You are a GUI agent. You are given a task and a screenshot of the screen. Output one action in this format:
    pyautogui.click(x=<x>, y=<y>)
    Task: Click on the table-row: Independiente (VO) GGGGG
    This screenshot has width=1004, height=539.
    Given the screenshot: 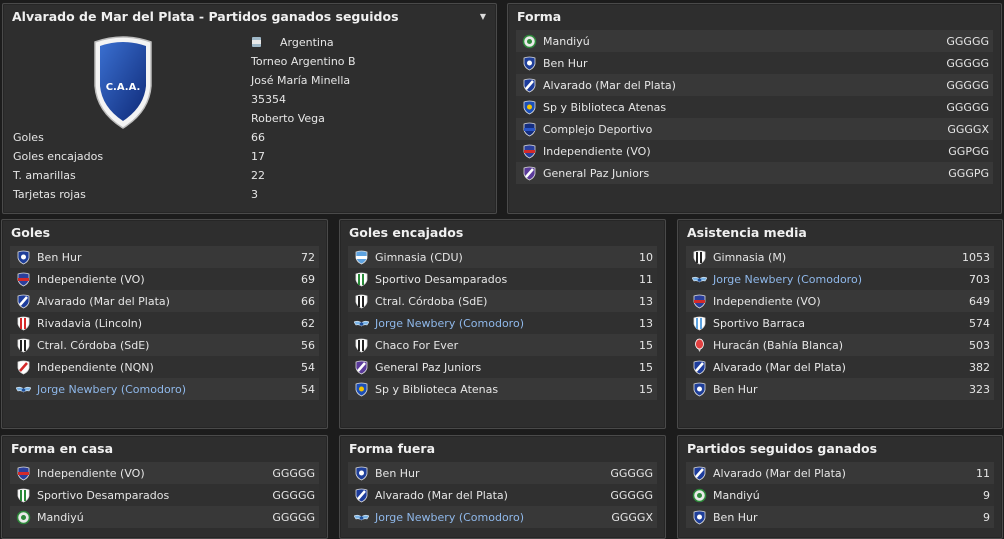 What is the action you would take?
    pyautogui.click(x=164, y=473)
    